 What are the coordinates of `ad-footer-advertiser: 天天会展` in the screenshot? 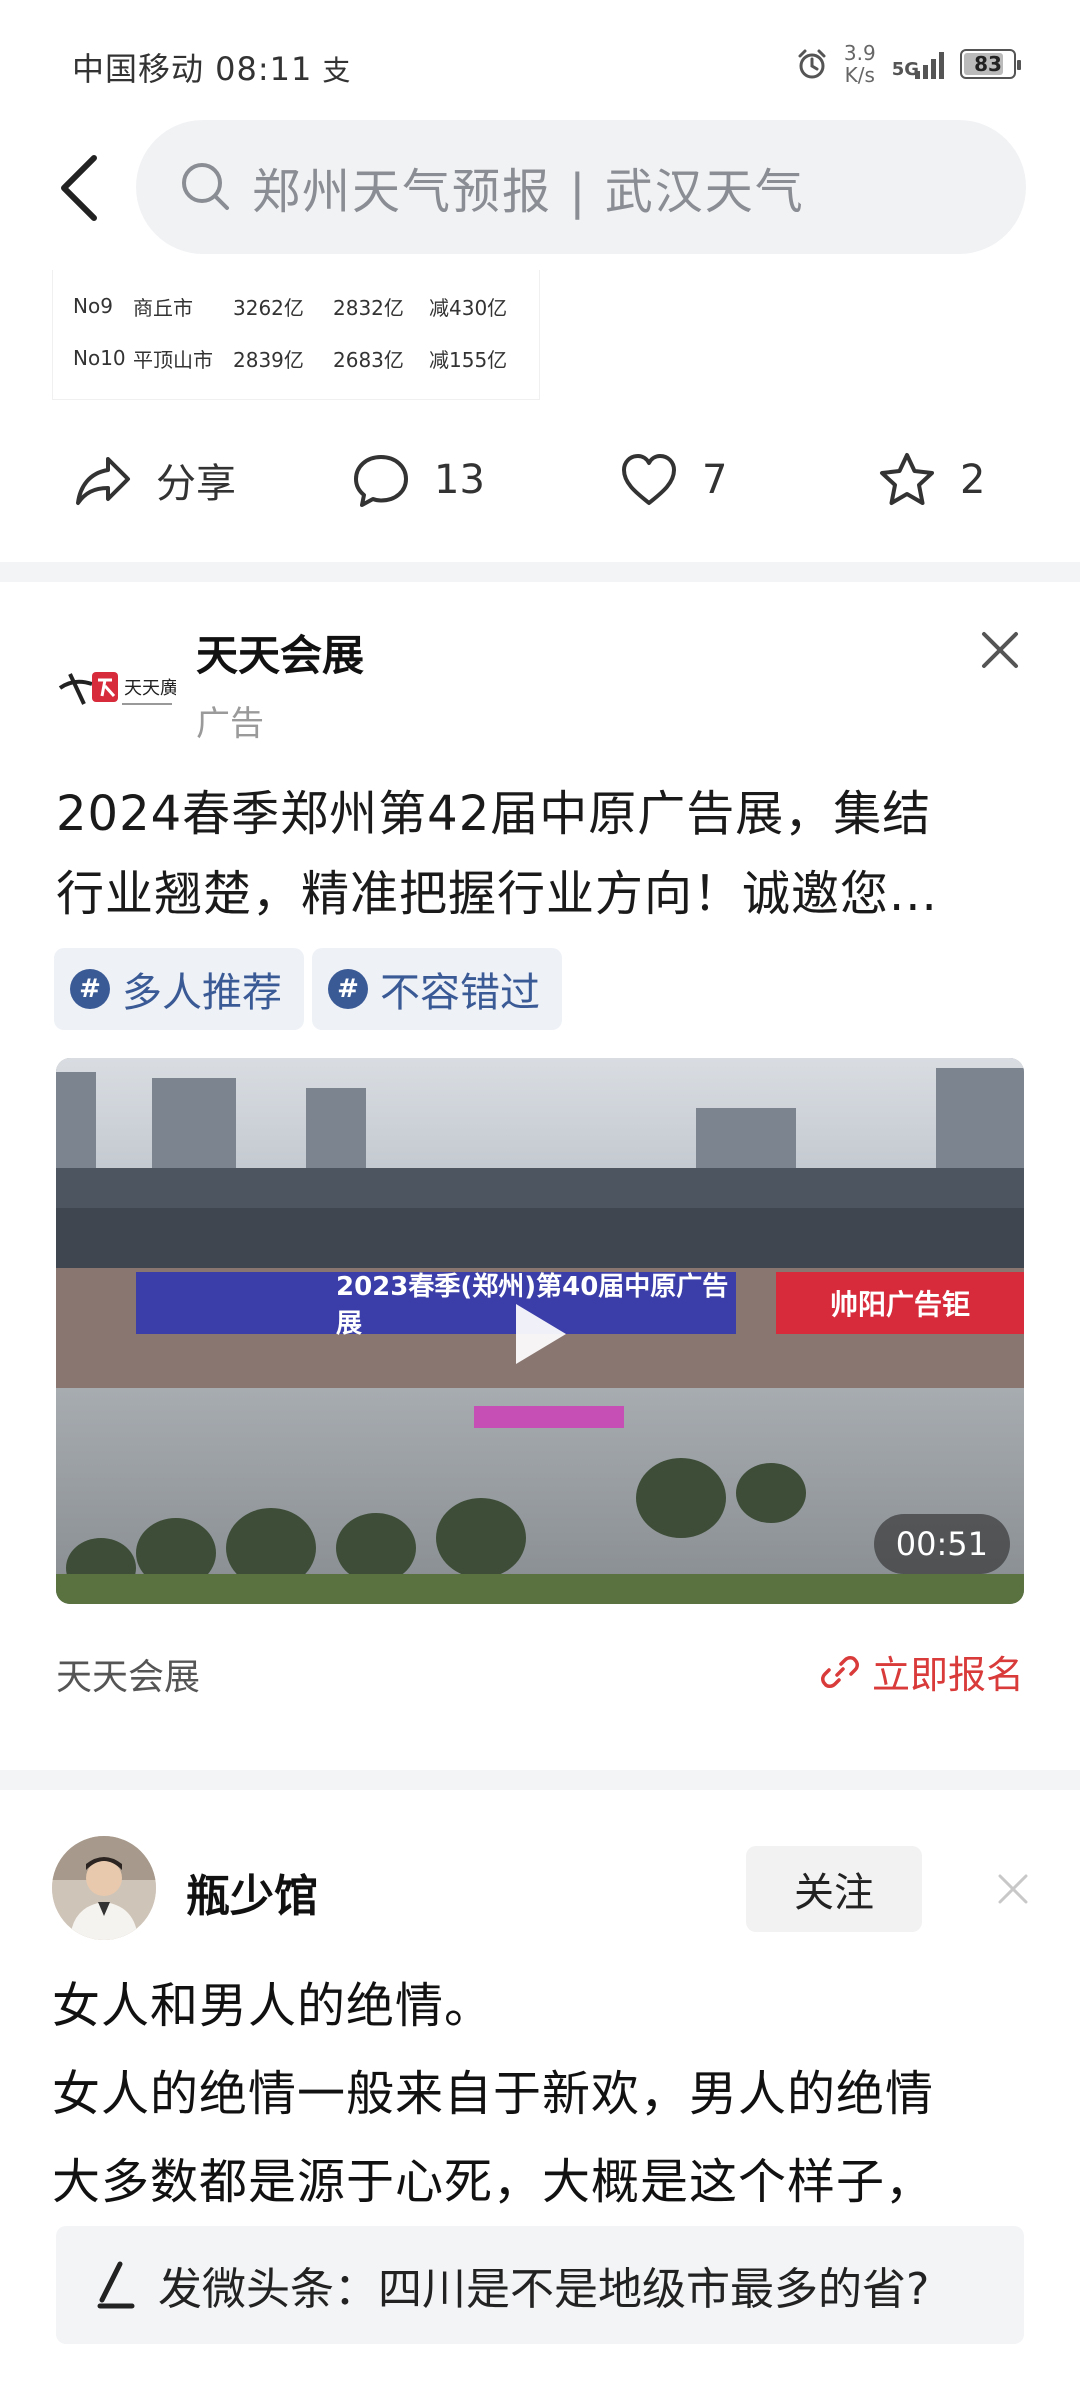 It's located at (128, 1674).